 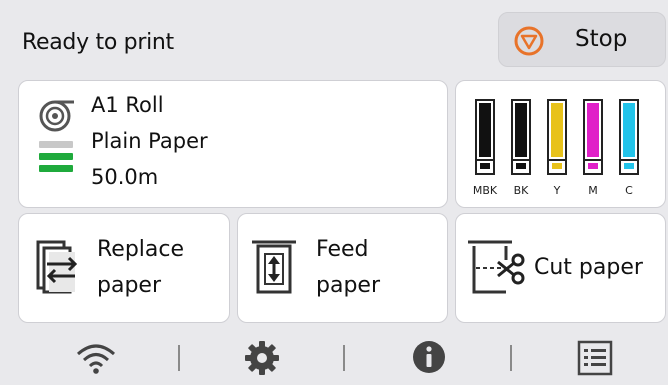 What do you see at coordinates (496, 267) in the screenshot?
I see `cut-paper-icon` at bounding box center [496, 267].